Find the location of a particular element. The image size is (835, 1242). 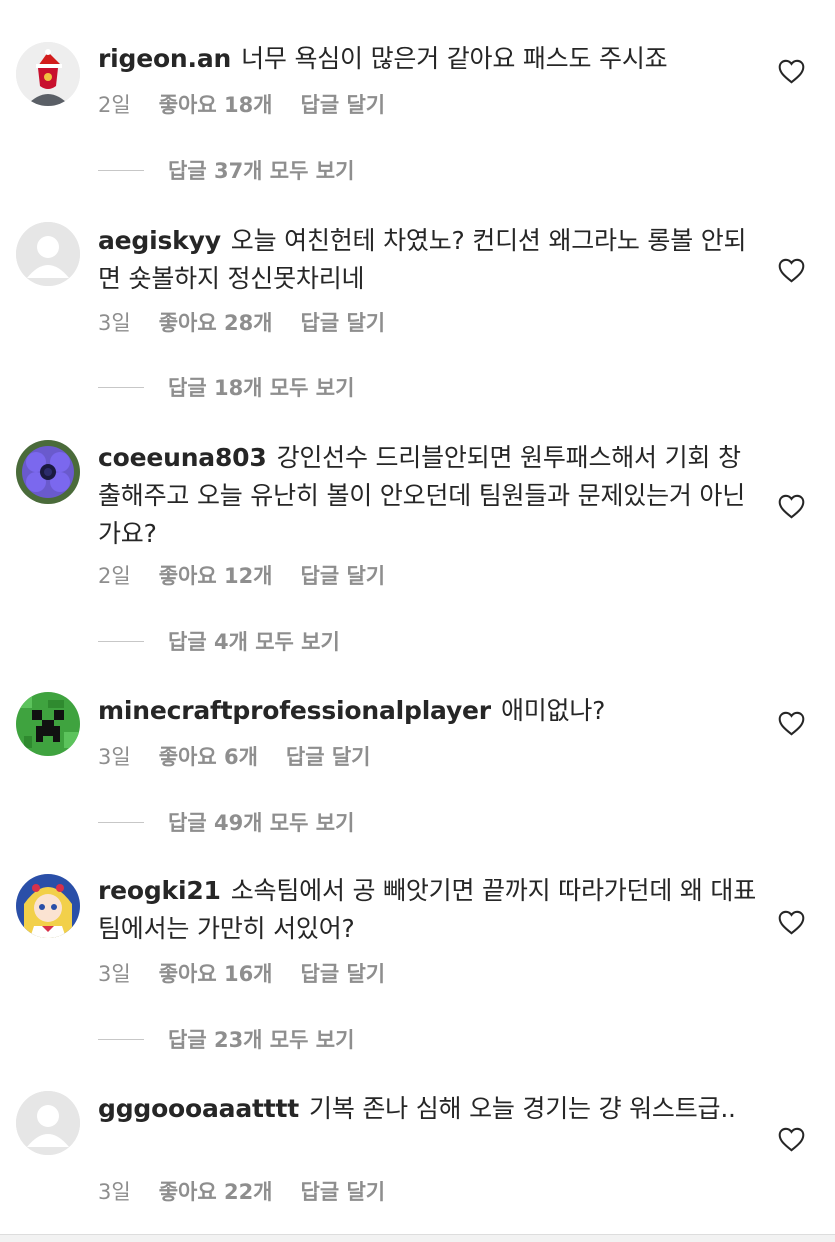

purple-flower-icon is located at coordinates (48, 472).